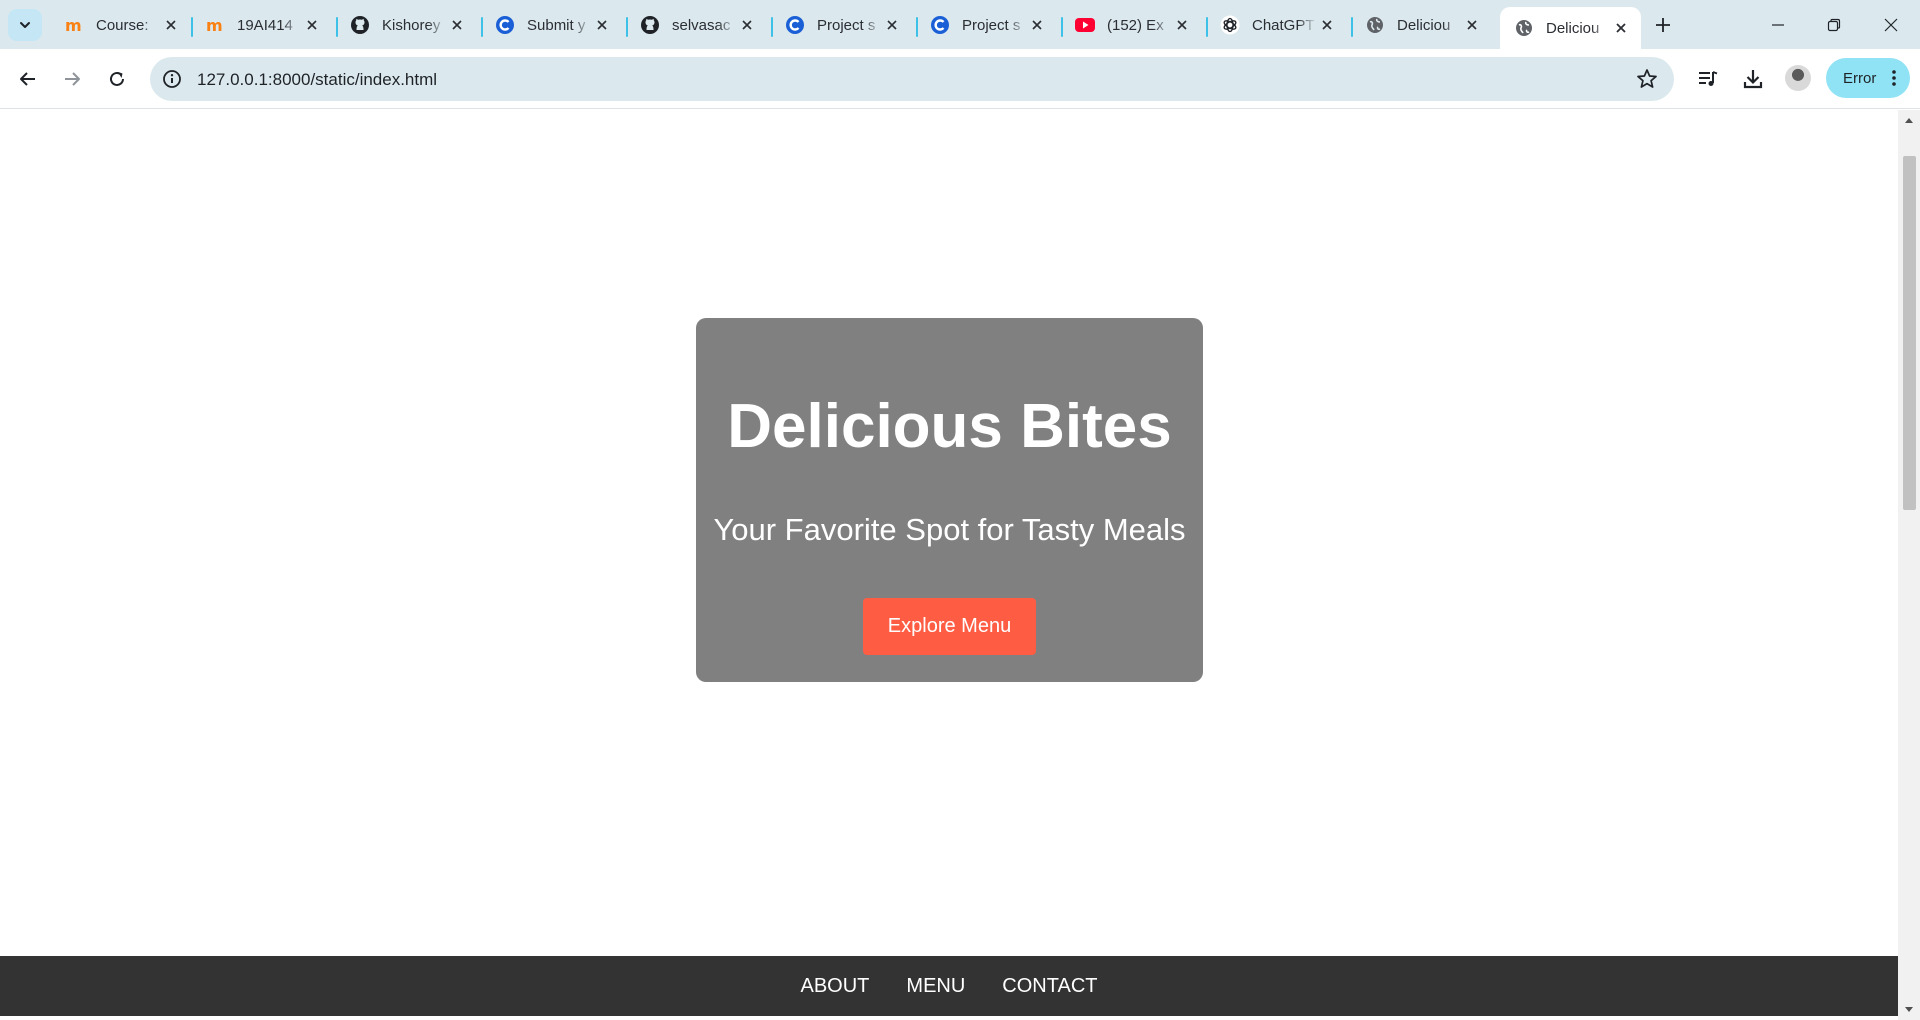 This screenshot has height=1020, width=1920. I want to click on restore-button, so click(1834, 24).